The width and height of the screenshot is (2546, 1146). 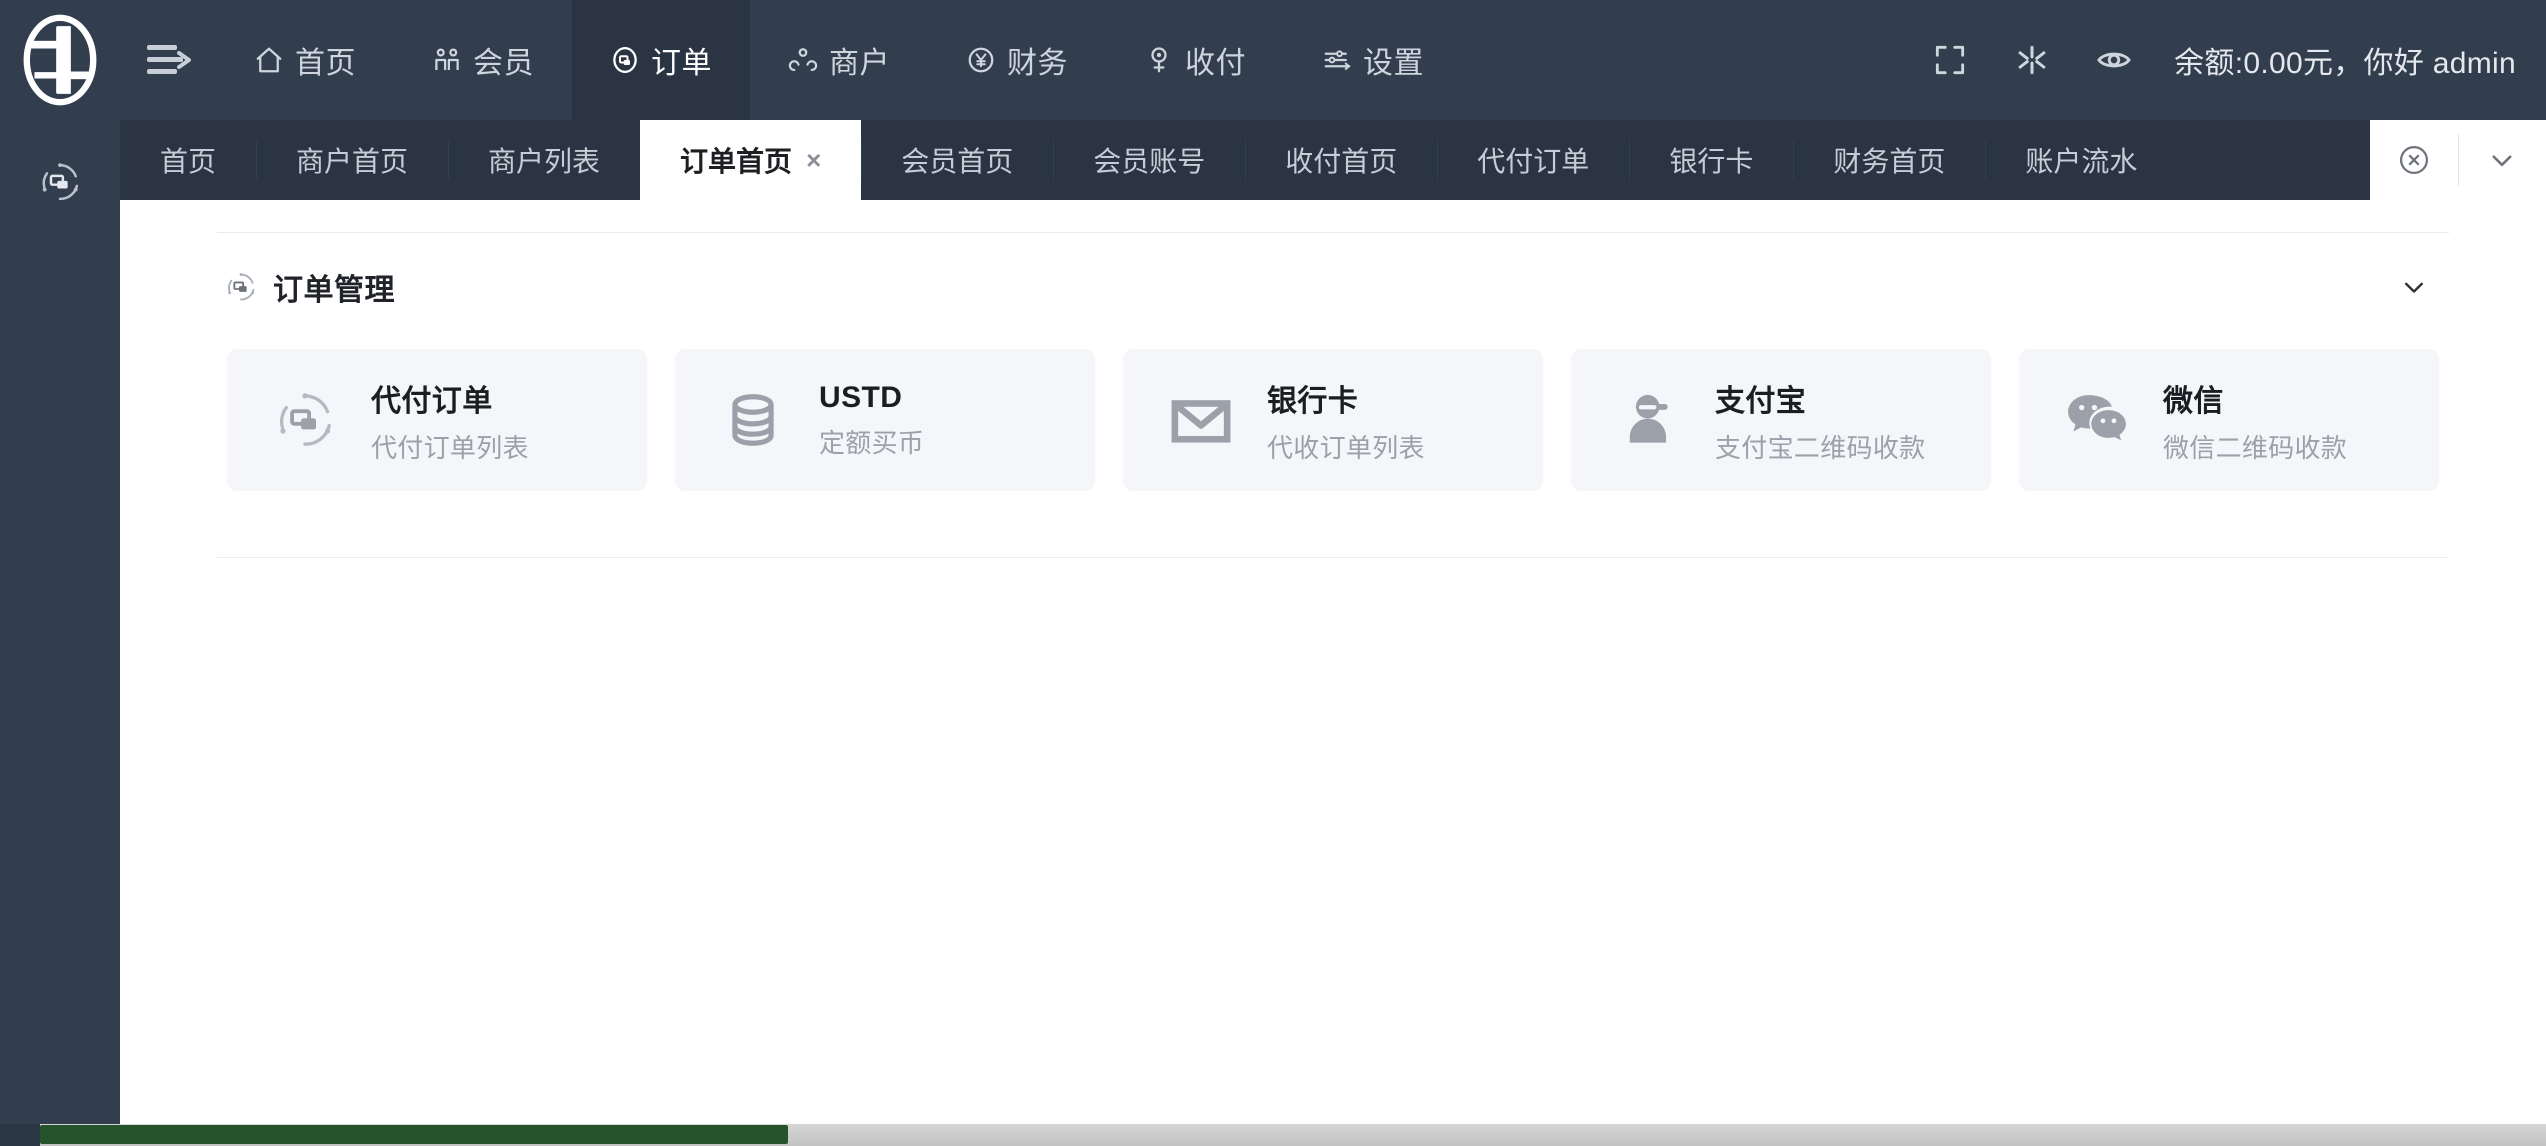 I want to click on tab-member-account: 会员账号, so click(x=1149, y=160).